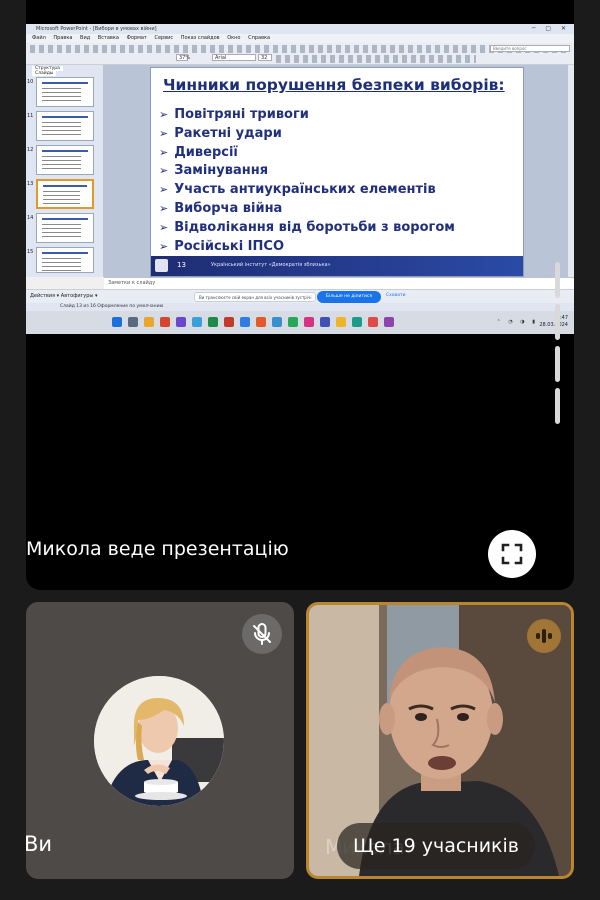 This screenshot has width=600, height=900. Describe the element at coordinates (164, 38) in the screenshot. I see `menu-item: Сервис` at that location.